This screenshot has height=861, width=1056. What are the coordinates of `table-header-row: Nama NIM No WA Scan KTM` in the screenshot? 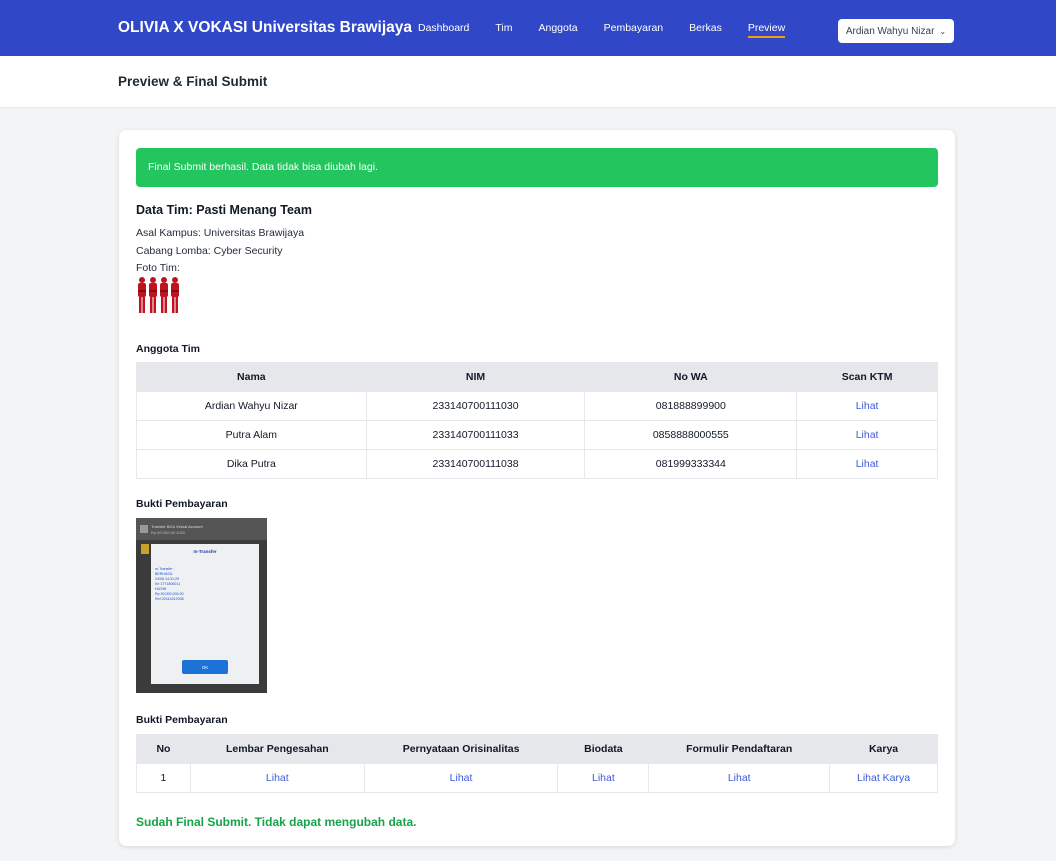 It's located at (537, 377).